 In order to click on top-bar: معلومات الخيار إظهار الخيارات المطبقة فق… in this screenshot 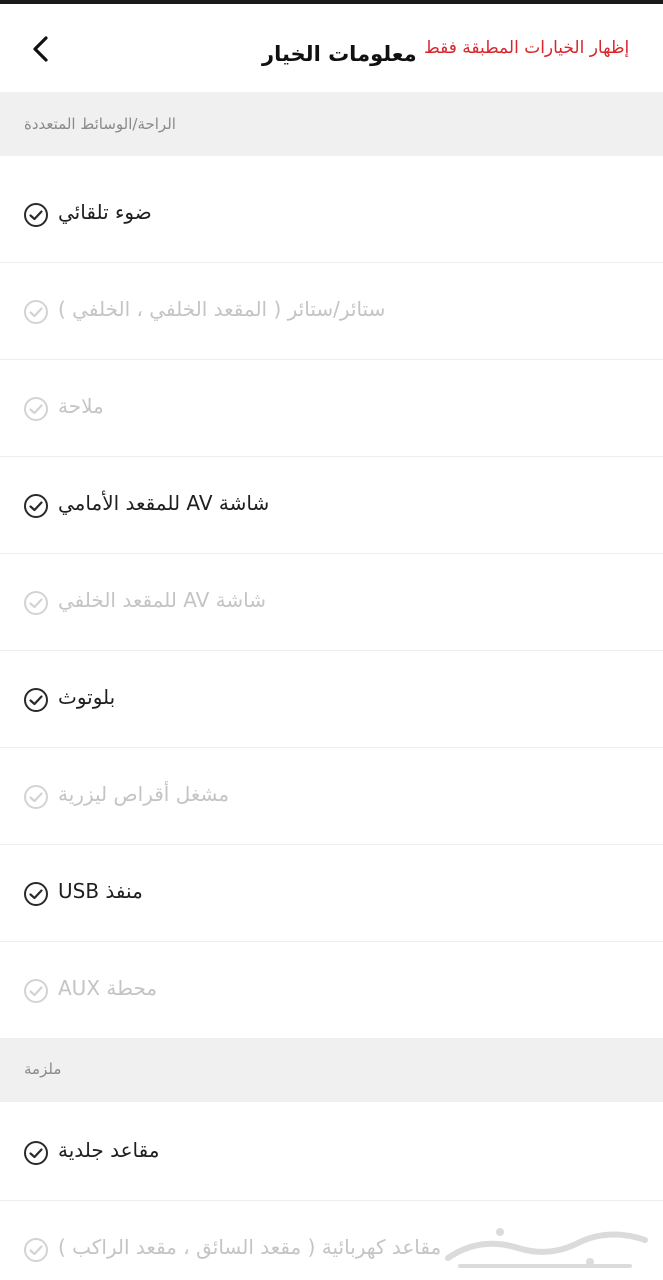, I will do `click(331, 48)`.